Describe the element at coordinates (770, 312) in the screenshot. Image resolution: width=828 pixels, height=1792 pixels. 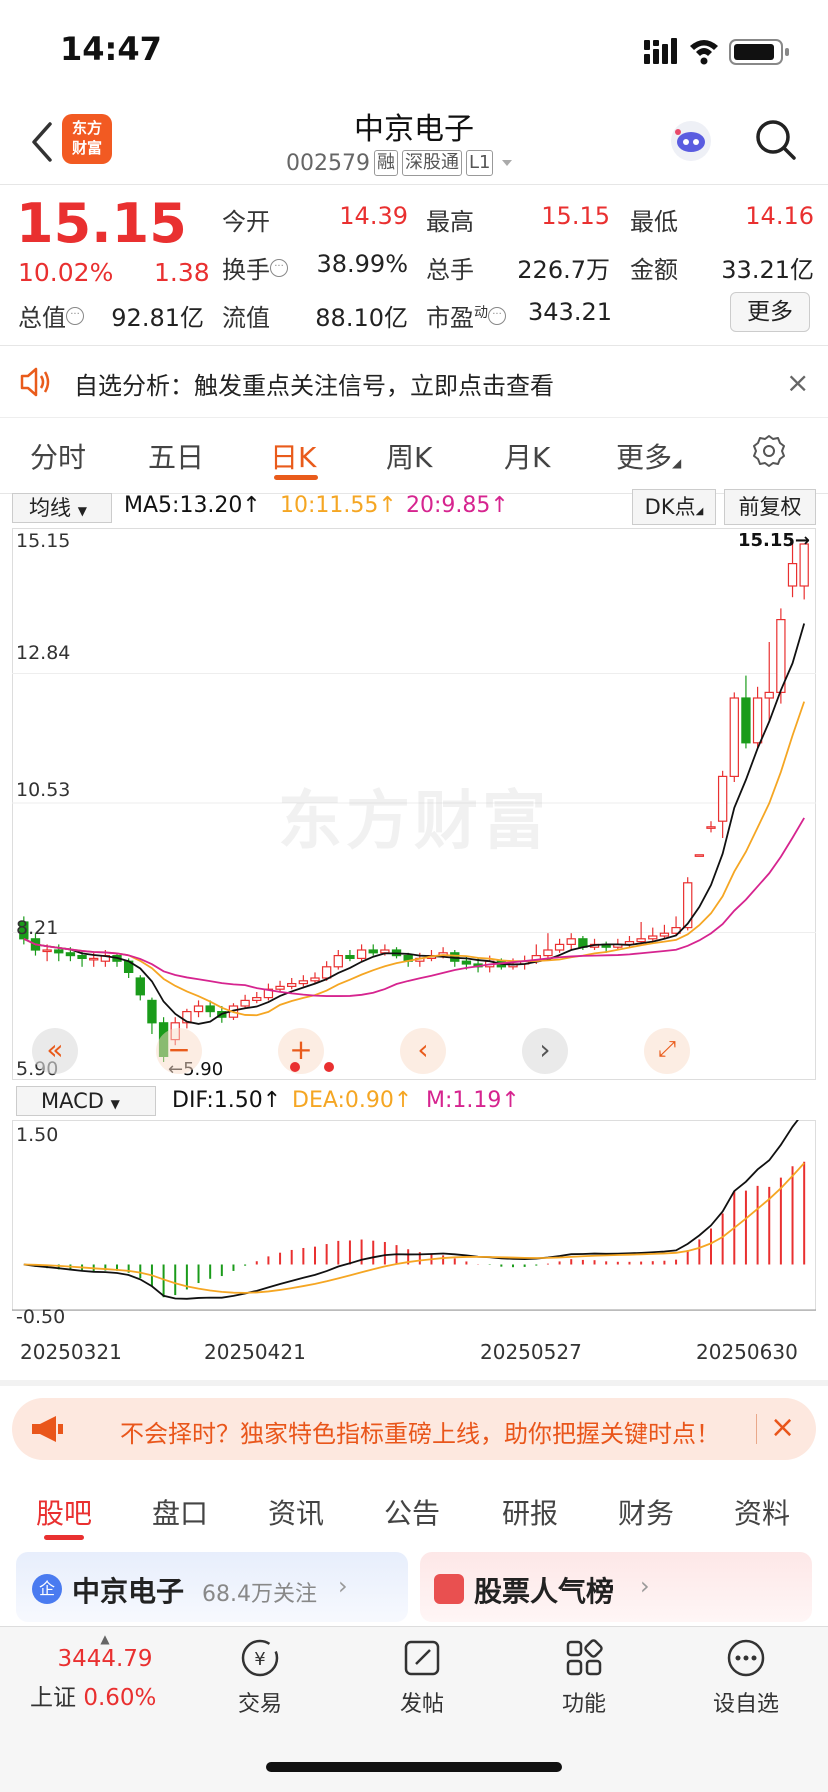
I see `more-button: 更多` at that location.